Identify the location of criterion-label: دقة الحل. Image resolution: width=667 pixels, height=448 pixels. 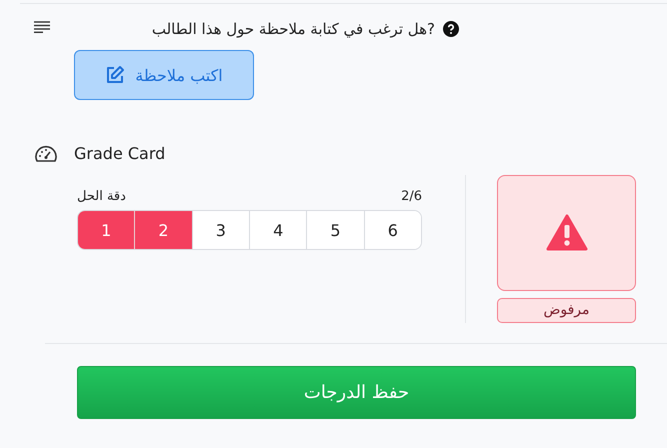
(101, 196).